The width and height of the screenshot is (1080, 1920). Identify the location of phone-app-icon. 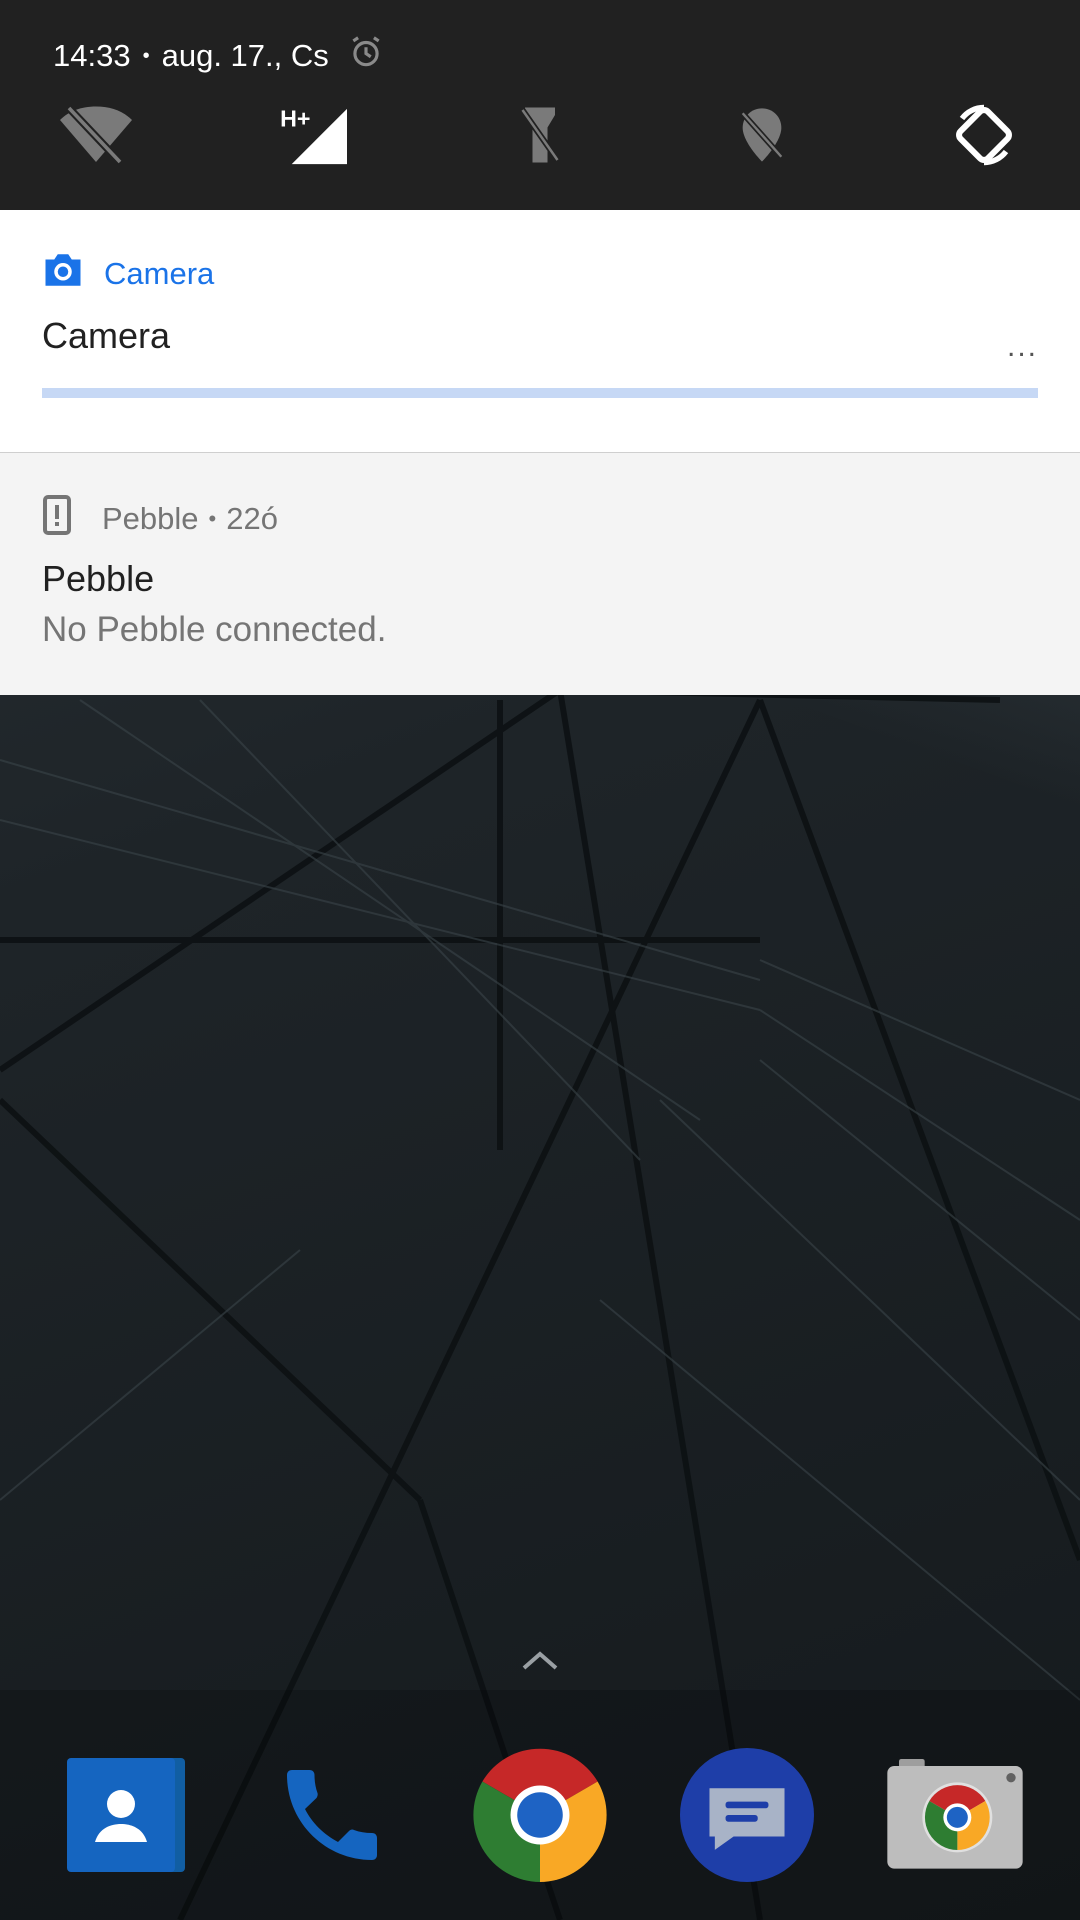
(332, 1815).